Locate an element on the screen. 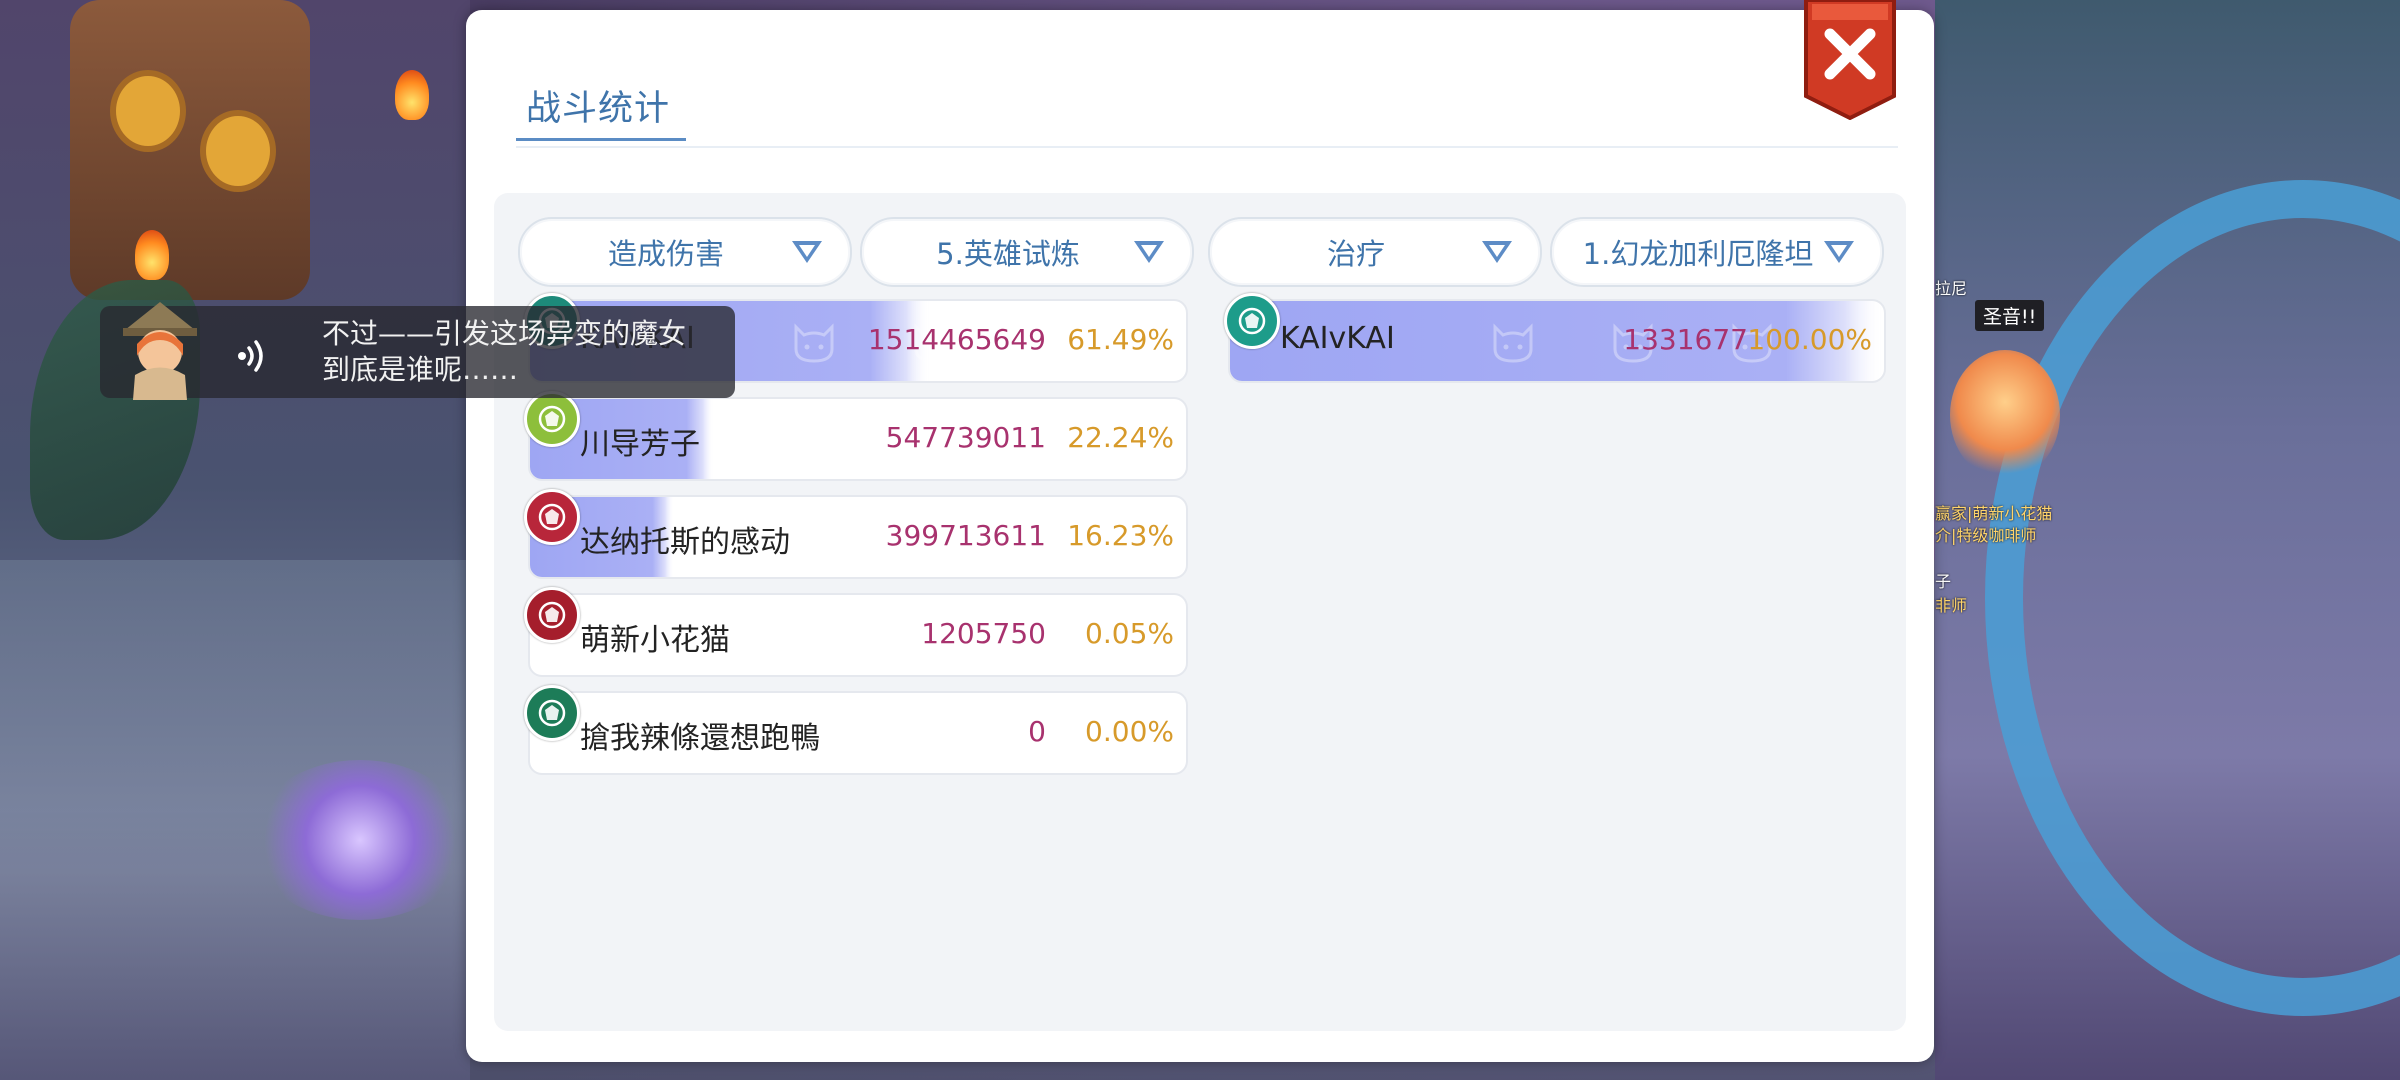  close-icon is located at coordinates (1850, 60).